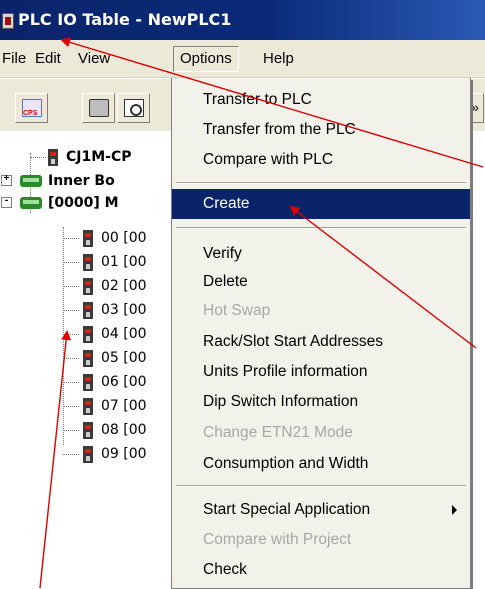 This screenshot has width=485, height=589. Describe the element at coordinates (124, 334) in the screenshot. I see `tree-slot-label: 04 [00` at that location.